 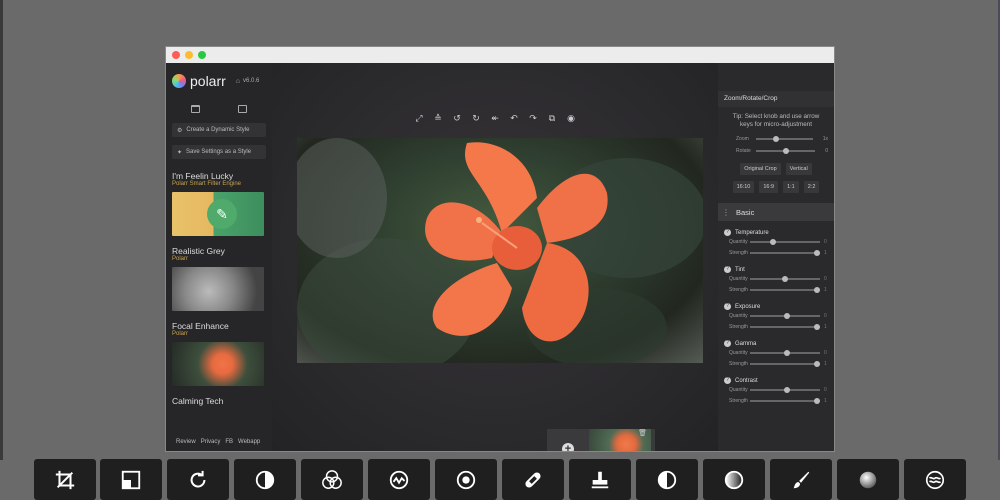 I want to click on basic-section-header: ⋮ Basic, so click(x=776, y=212).